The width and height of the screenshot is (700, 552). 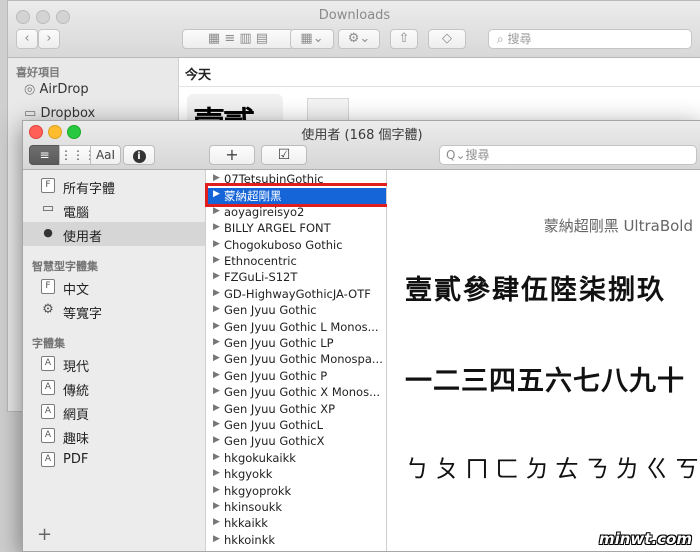 I want to click on font-family-name: BILLY ARGEL FONT, so click(x=277, y=228).